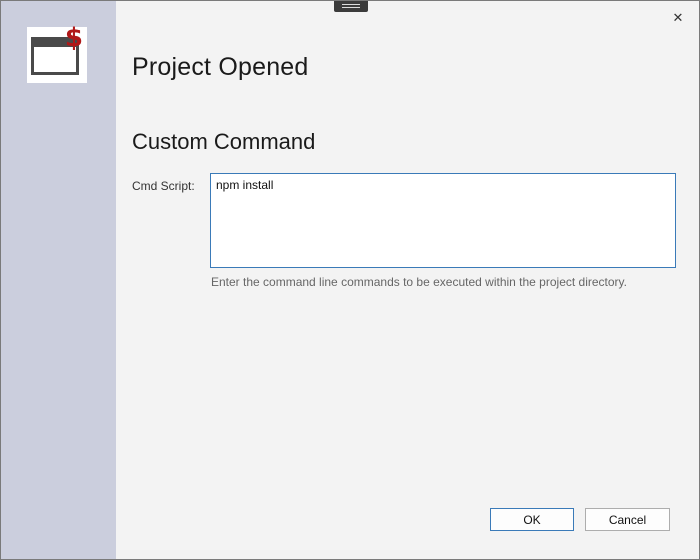  I want to click on dollar-sign: $, so click(73, 38).